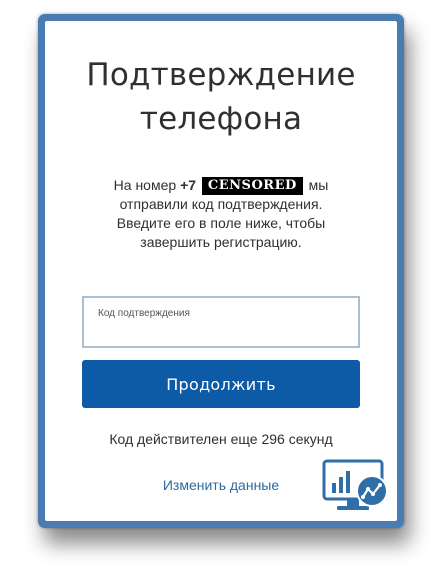 The width and height of the screenshot is (438, 573). I want to click on info-prefix: На номер, so click(145, 185).